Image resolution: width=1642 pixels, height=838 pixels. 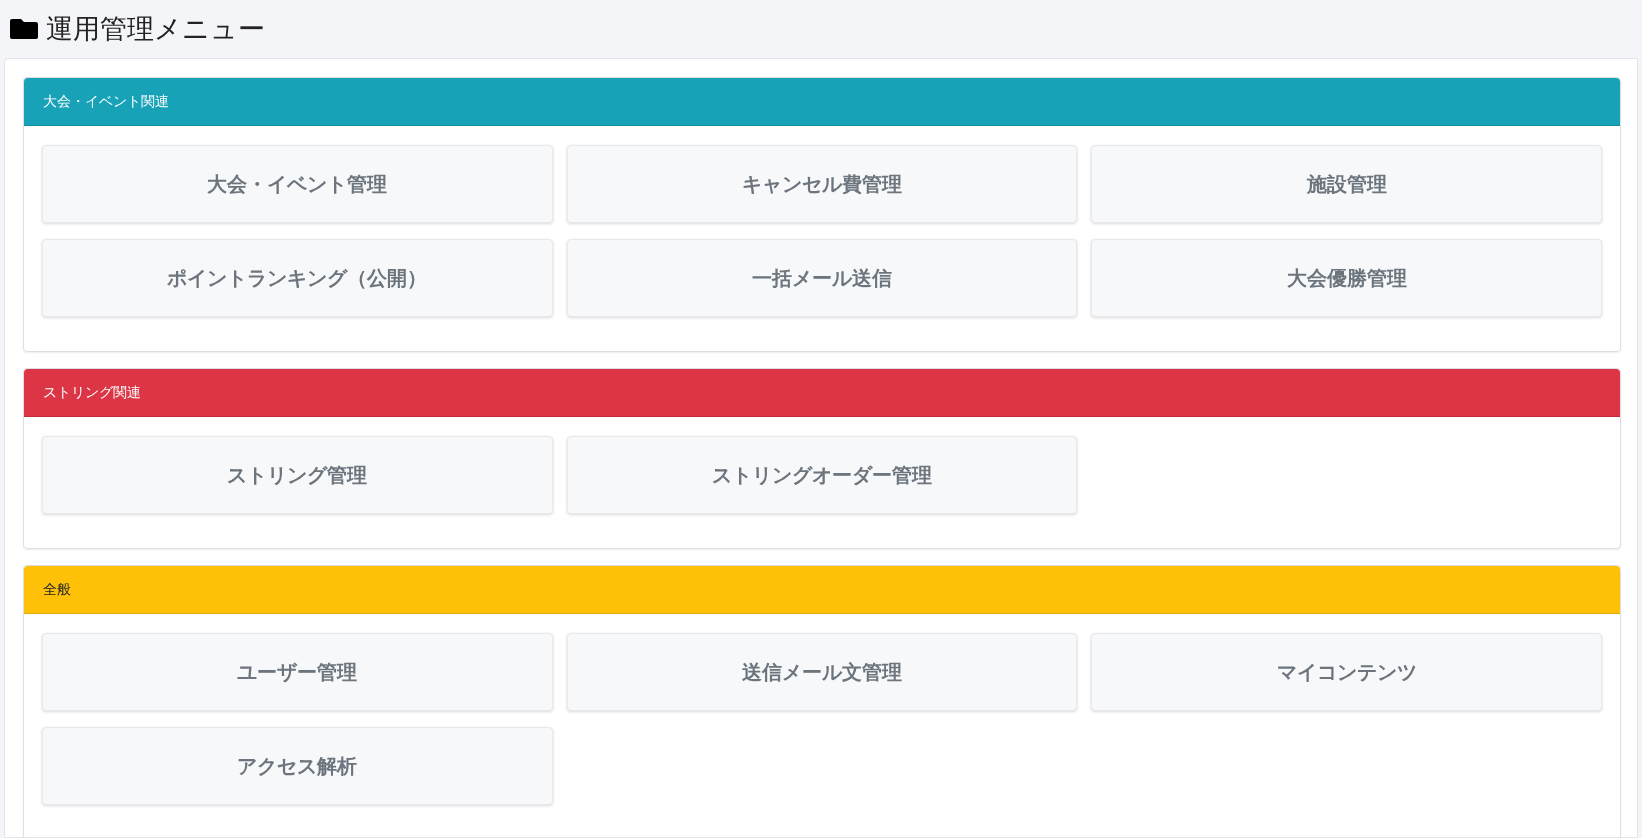 What do you see at coordinates (822, 278) in the screenshot?
I see `menu-button: 一括メール送信` at bounding box center [822, 278].